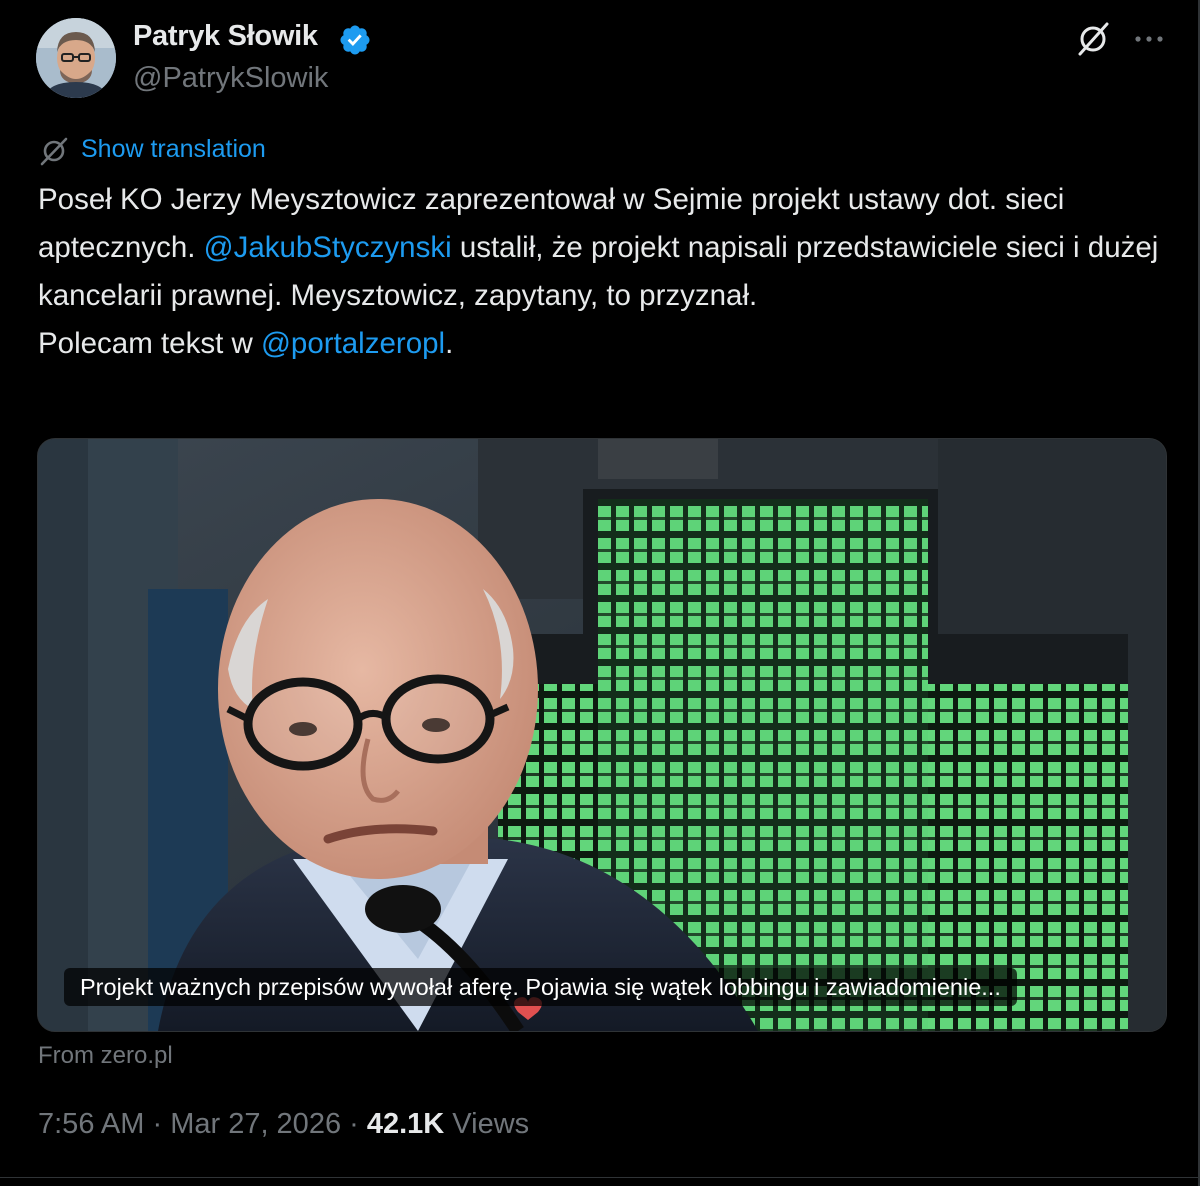 The height and width of the screenshot is (1186, 1200). I want to click on frame-border-bottom, so click(599, 1177).